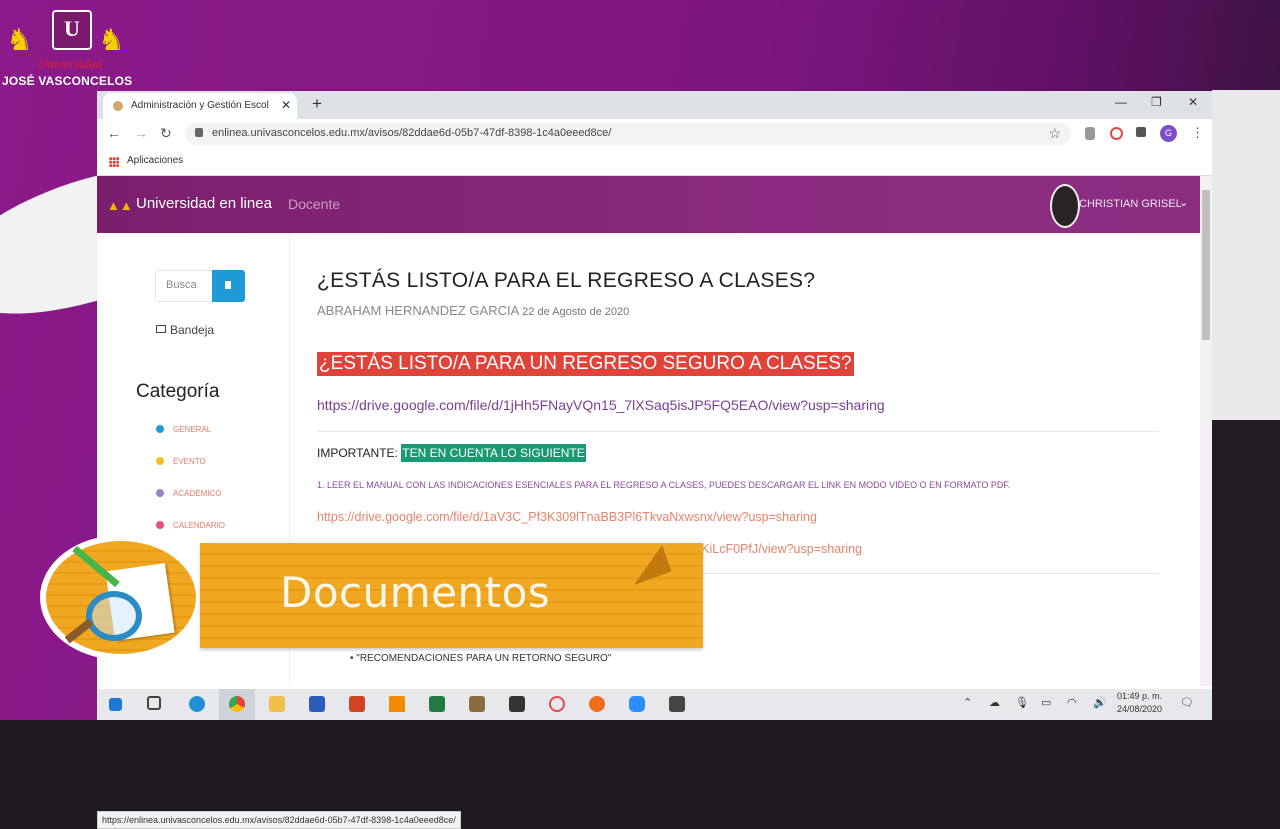  I want to click on magnifier-icon, so click(114, 616).